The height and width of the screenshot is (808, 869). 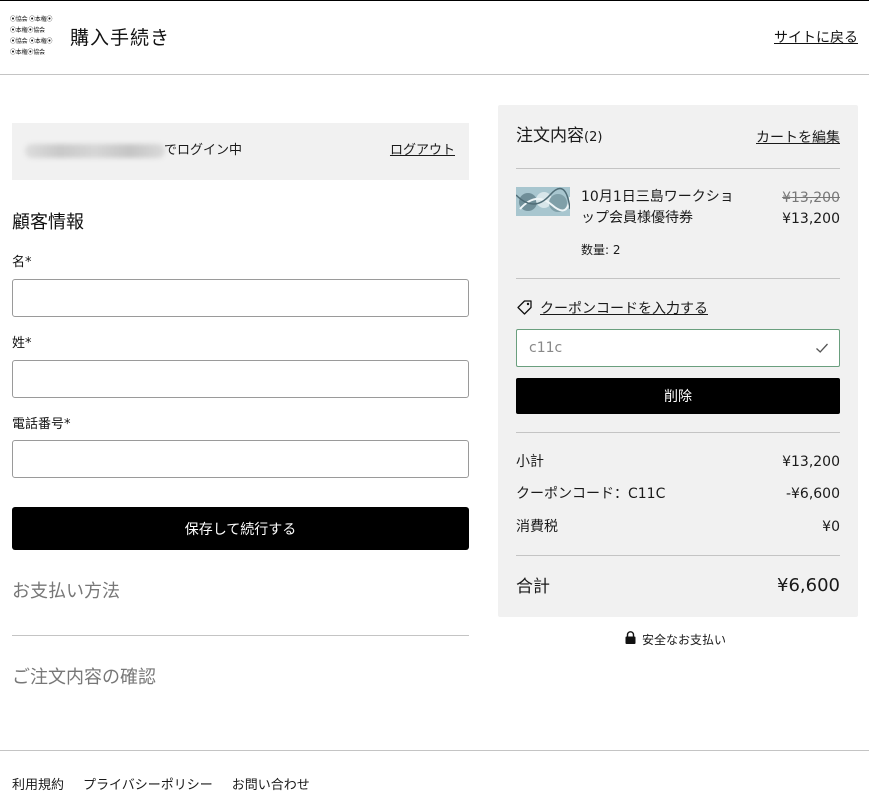 What do you see at coordinates (48, 222) in the screenshot?
I see `customer-info-title: 顧客情報` at bounding box center [48, 222].